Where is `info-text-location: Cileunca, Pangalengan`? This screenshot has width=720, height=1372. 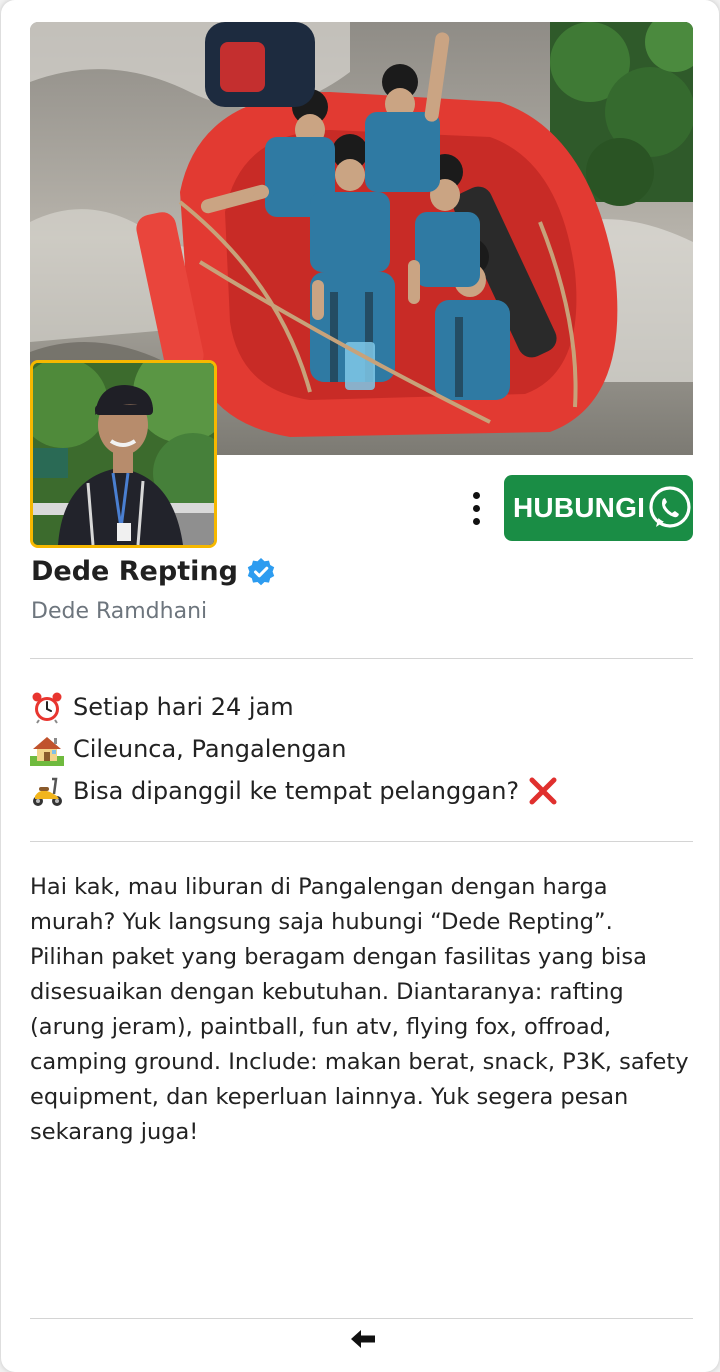 info-text-location: Cileunca, Pangalengan is located at coordinates (210, 749).